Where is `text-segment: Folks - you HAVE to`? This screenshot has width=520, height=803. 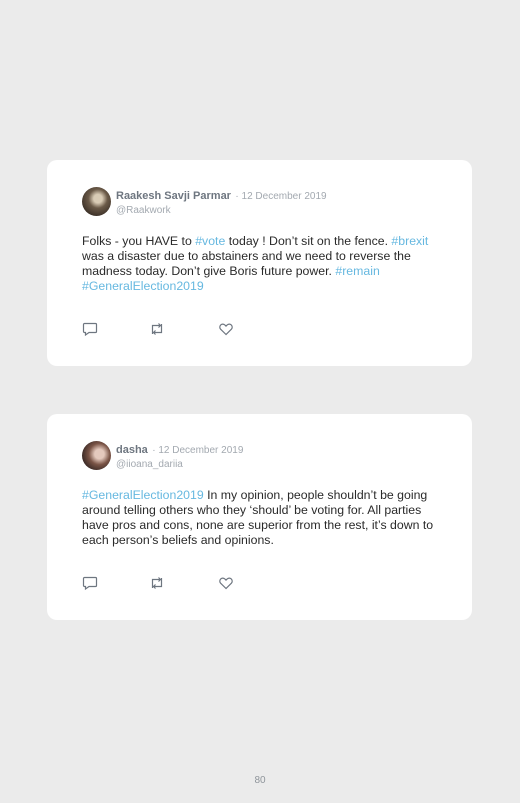 text-segment: Folks - you HAVE to is located at coordinates (139, 241).